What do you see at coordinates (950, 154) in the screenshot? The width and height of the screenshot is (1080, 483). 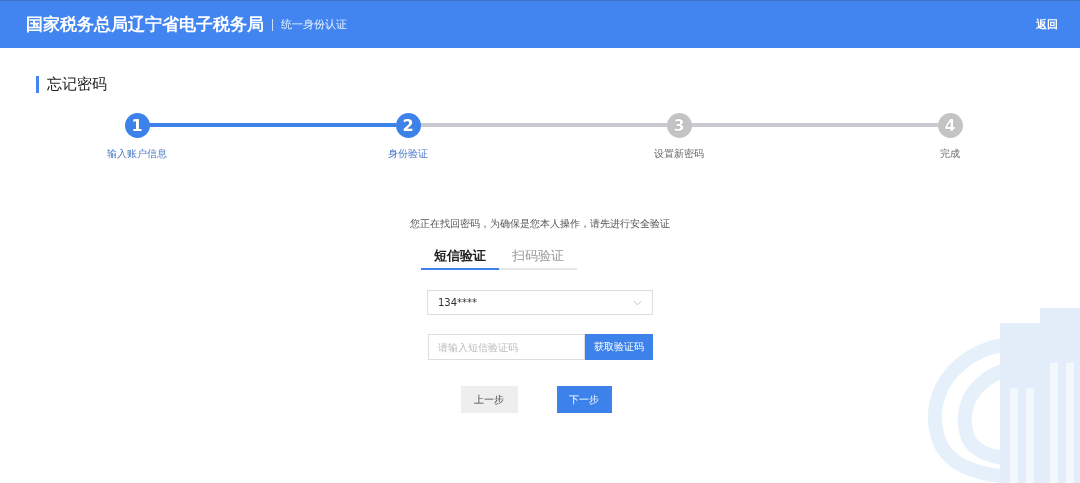 I see `step-label: 完成` at bounding box center [950, 154].